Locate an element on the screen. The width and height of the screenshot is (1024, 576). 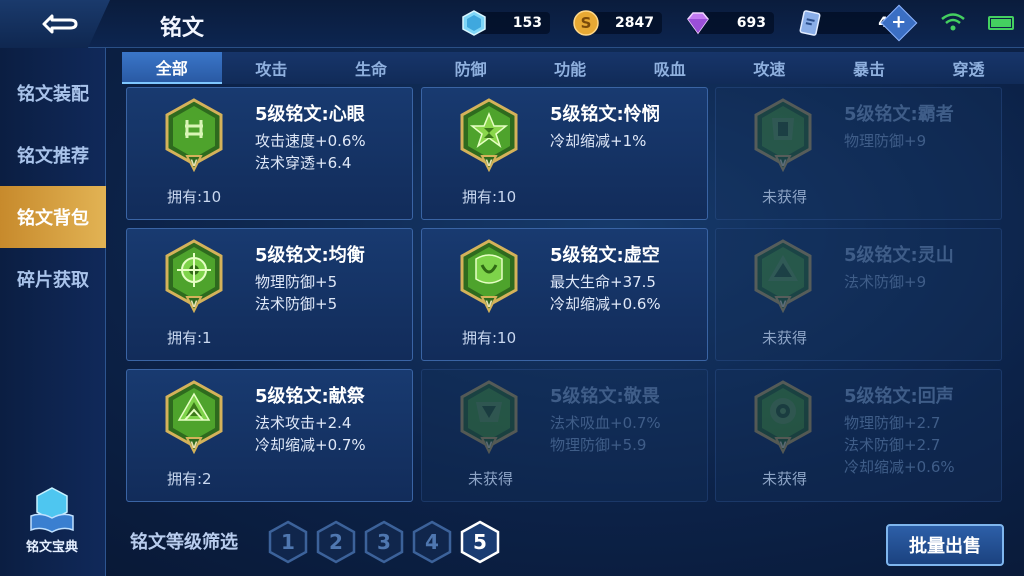
crystal-icon is located at coordinates (474, 23).